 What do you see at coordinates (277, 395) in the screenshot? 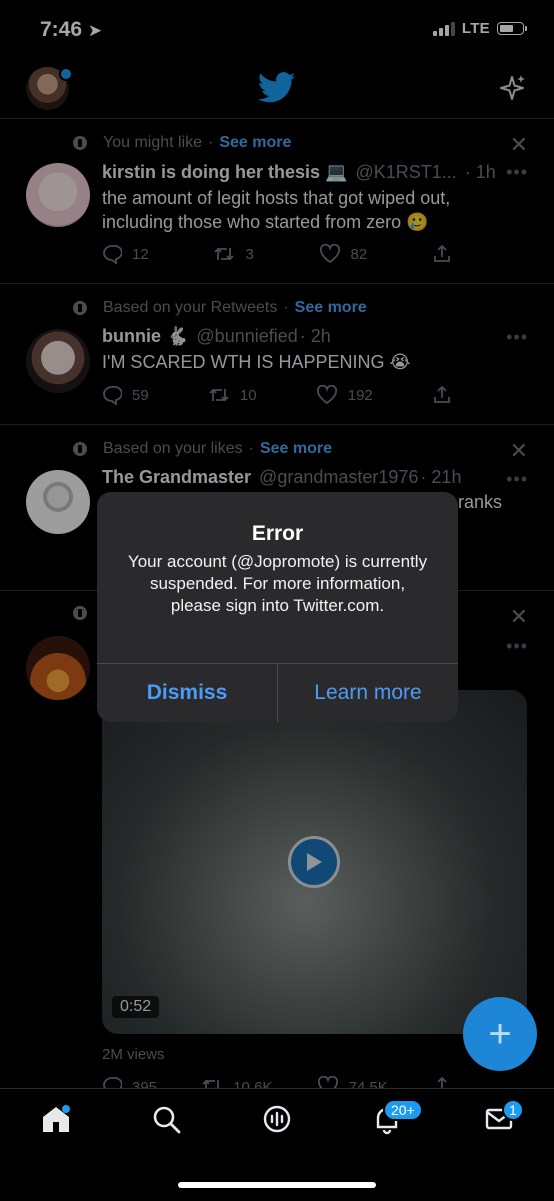
I see `tweet-actions: 59 10 192` at bounding box center [277, 395].